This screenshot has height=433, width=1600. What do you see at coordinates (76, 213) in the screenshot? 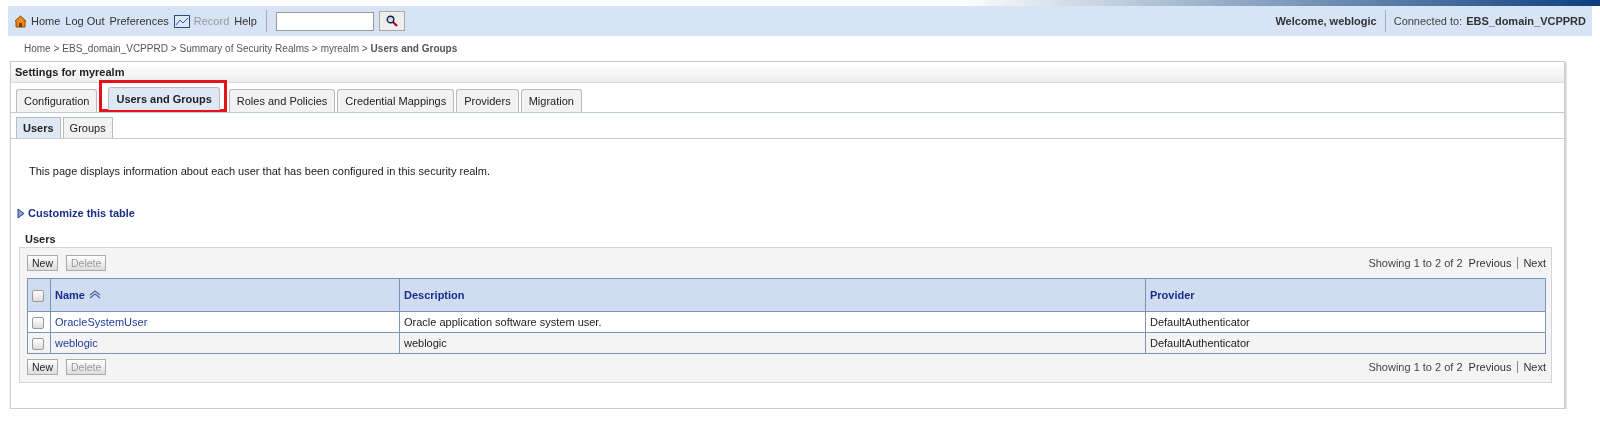
I see `customize-link: Customize this table` at bounding box center [76, 213].